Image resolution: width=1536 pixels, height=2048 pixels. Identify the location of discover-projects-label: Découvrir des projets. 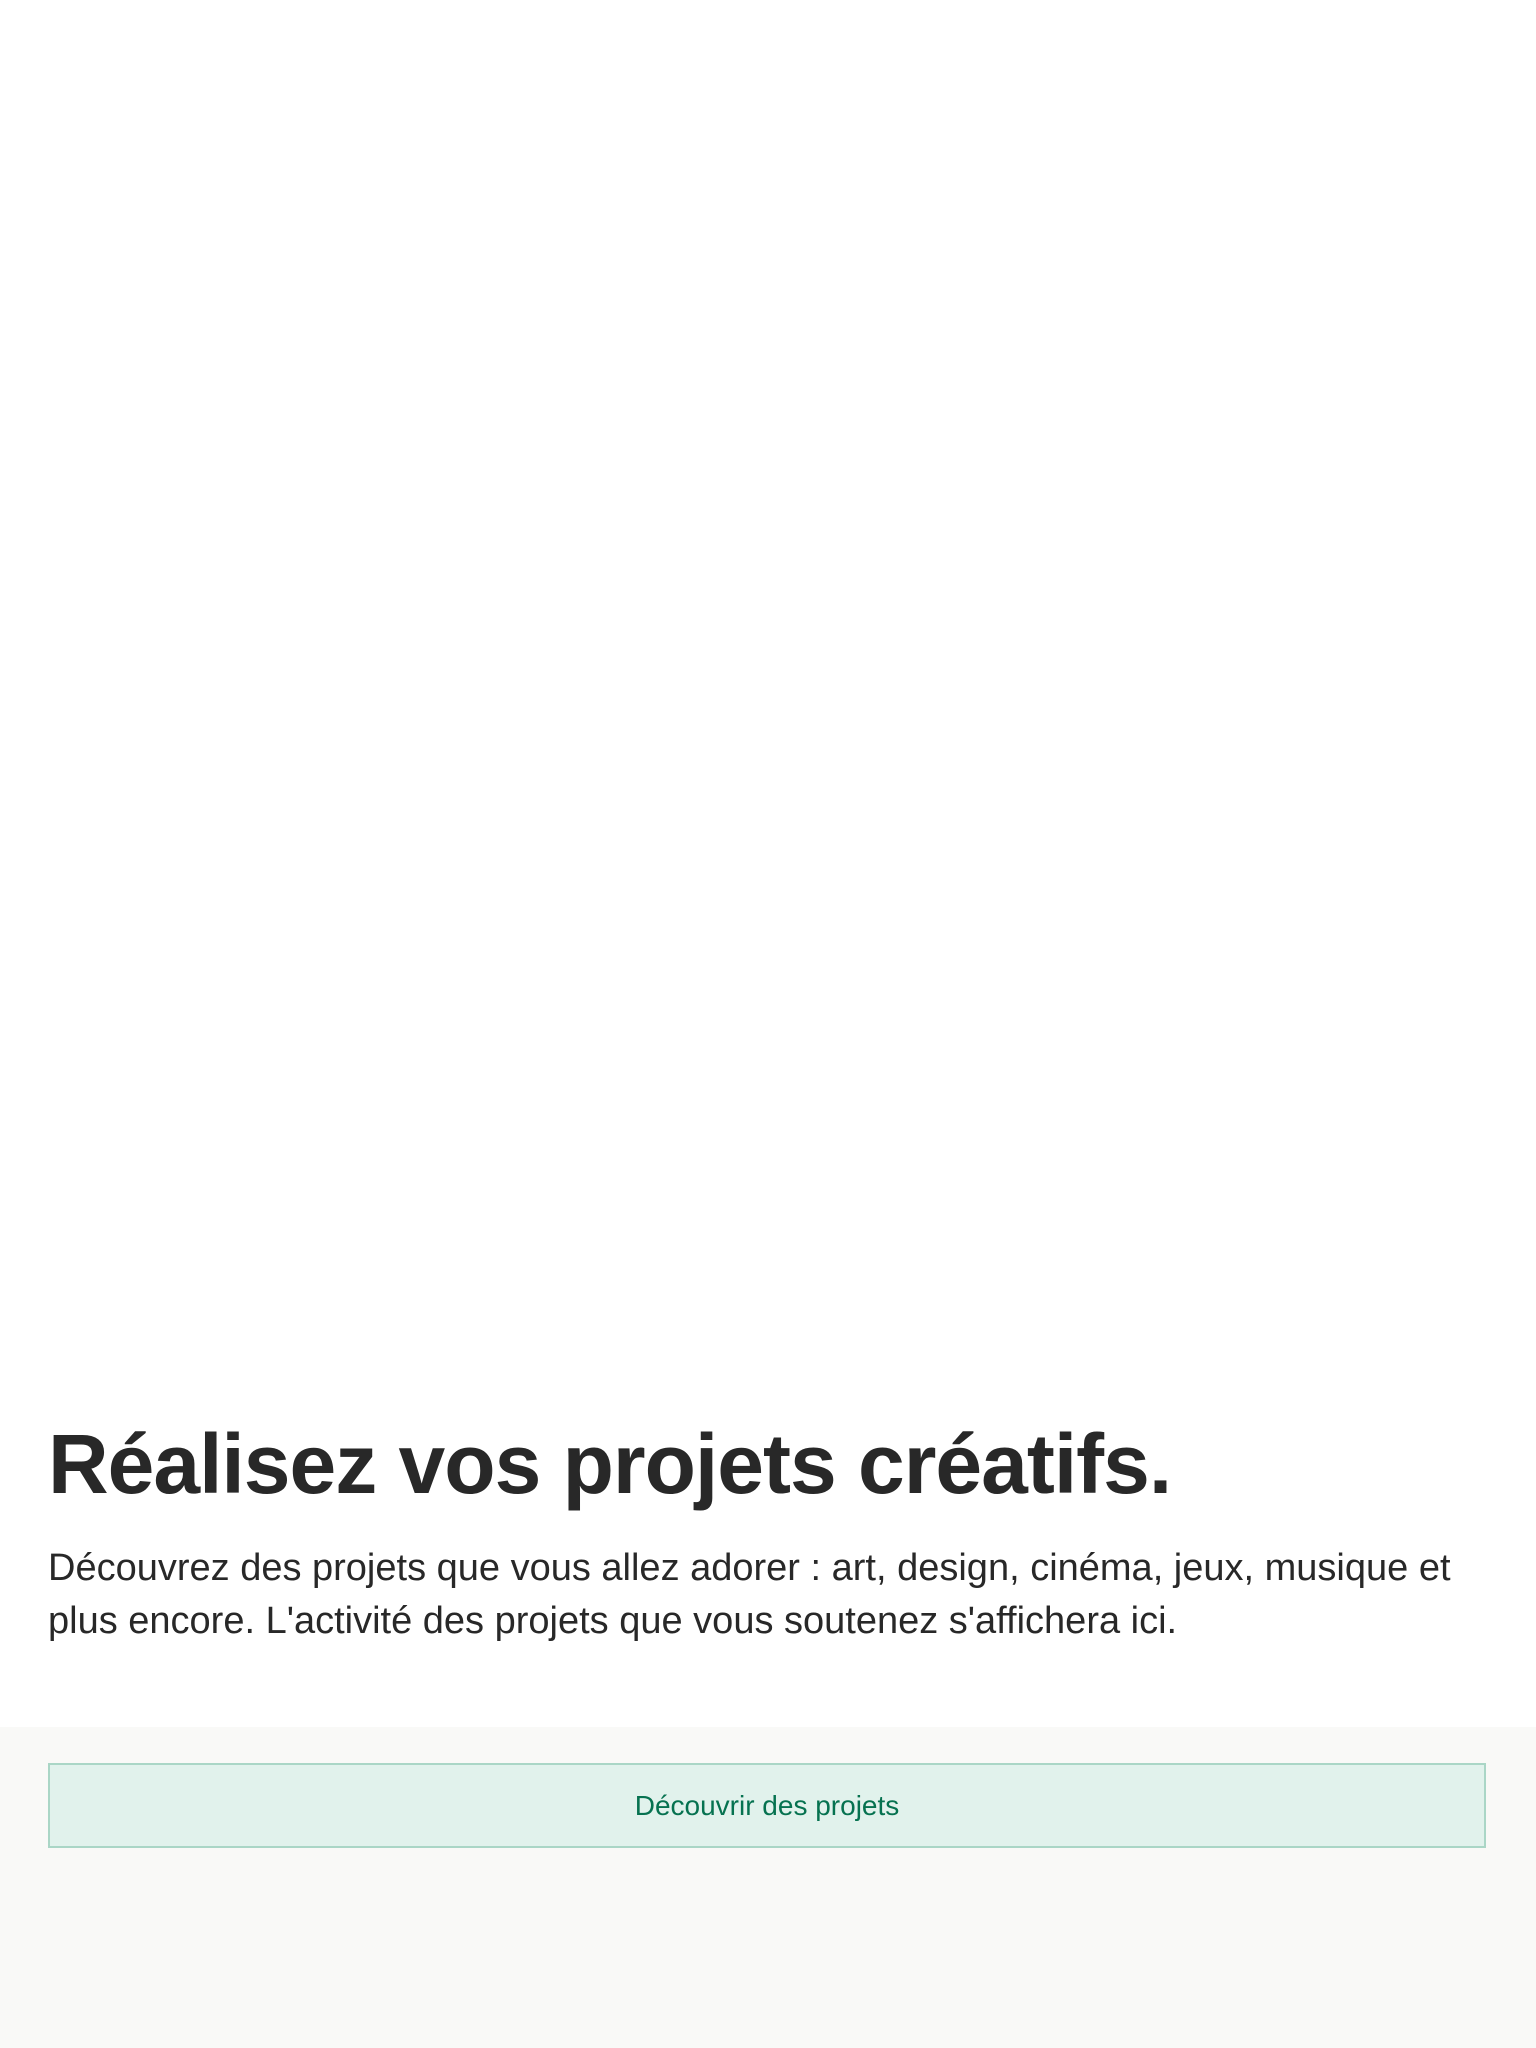
(767, 1805).